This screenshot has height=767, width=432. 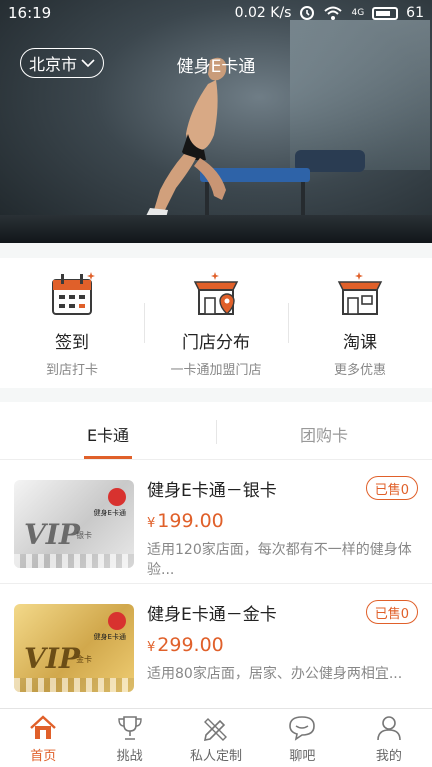 What do you see at coordinates (108, 430) in the screenshot?
I see `tab-ecard: E卡通` at bounding box center [108, 430].